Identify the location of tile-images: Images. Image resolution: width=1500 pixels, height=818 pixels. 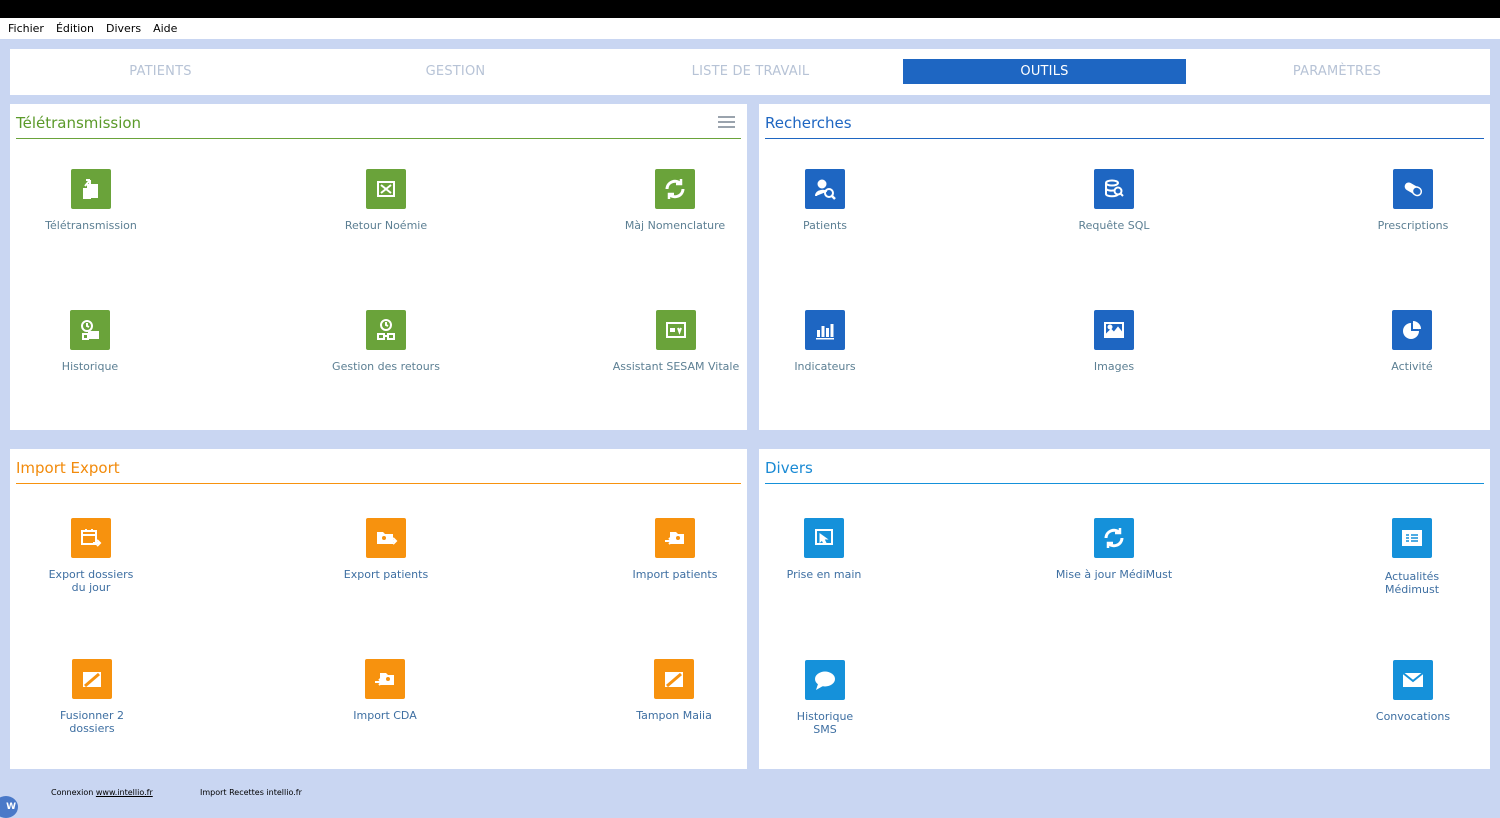
(1114, 341).